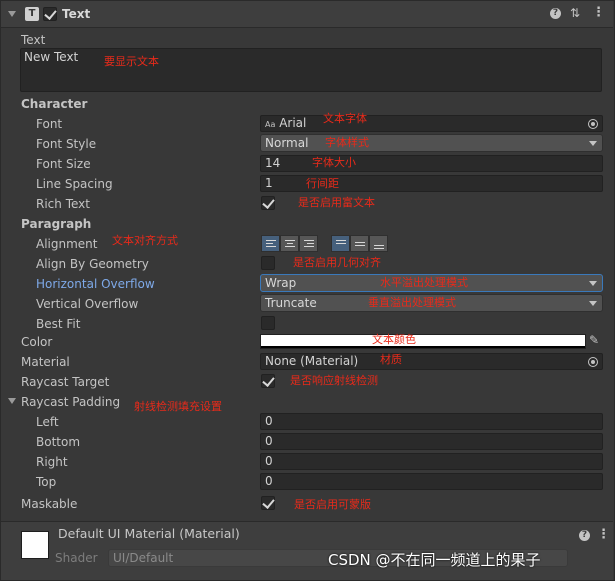 The height and width of the screenshot is (581, 615). Describe the element at coordinates (66, 144) in the screenshot. I see `font-style-label: Font Style` at that location.